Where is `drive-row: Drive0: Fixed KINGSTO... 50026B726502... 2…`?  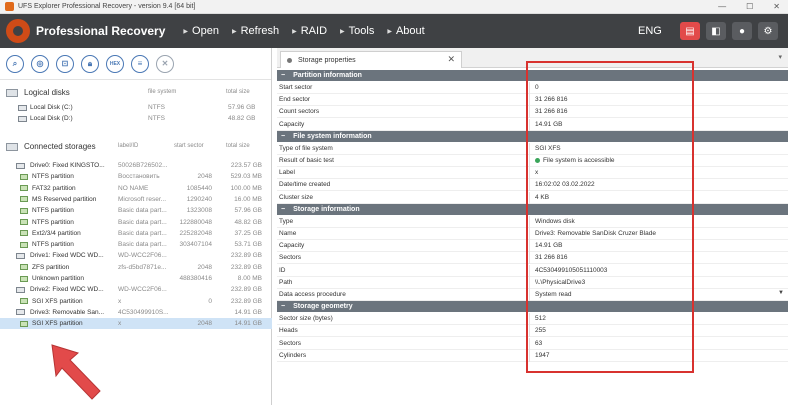 drive-row: Drive0: Fixed KINGSTO... 50026B726502... 2… is located at coordinates (136, 165).